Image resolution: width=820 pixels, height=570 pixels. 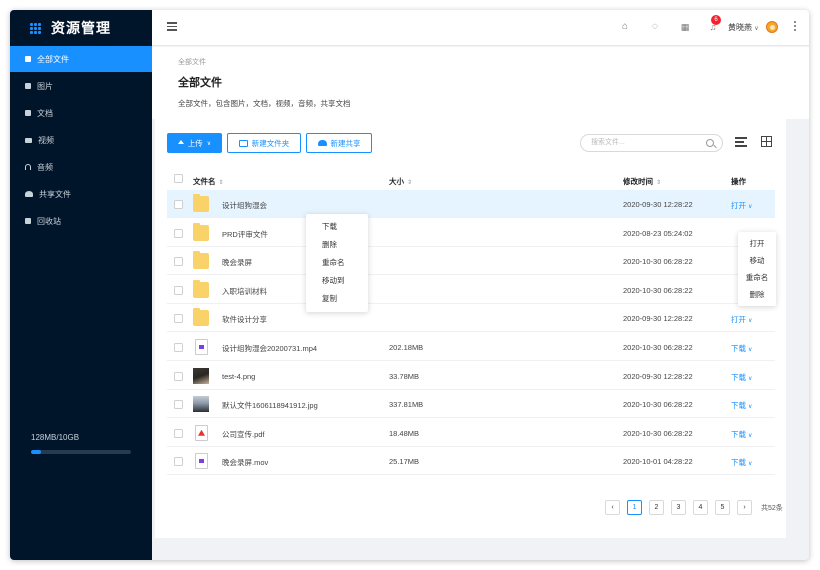 What do you see at coordinates (244, 205) in the screenshot?
I see `file-name: 设计组狗湿会` at bounding box center [244, 205].